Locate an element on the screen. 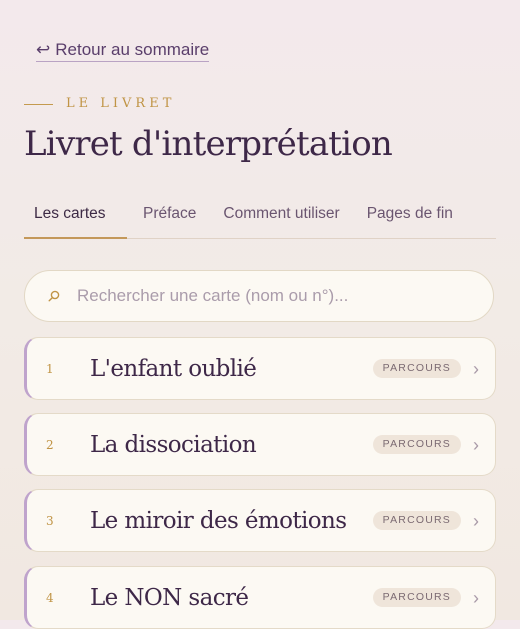  card-number: 4 is located at coordinates (50, 597).